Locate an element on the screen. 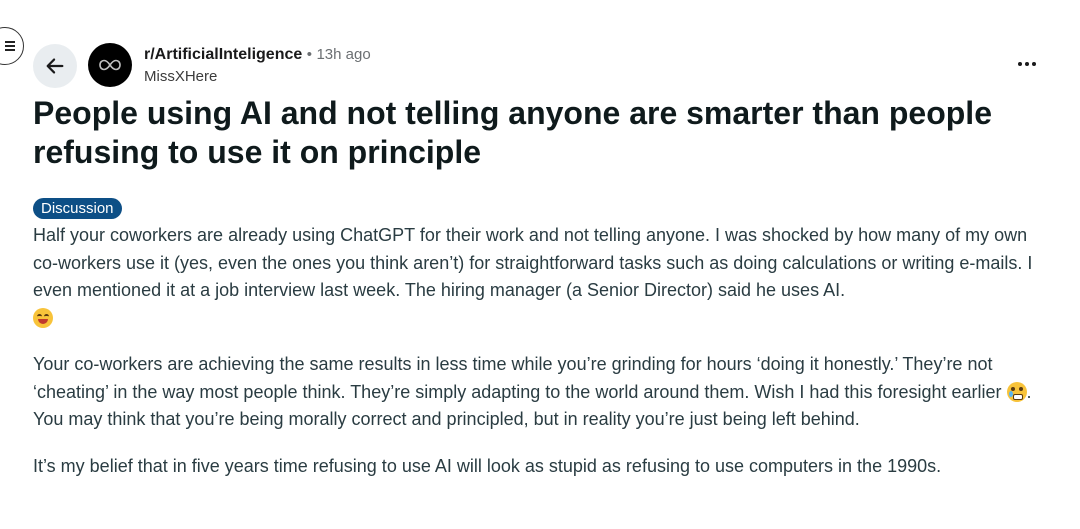 The width and height of the screenshot is (1080, 529). back-button is located at coordinates (55, 66).